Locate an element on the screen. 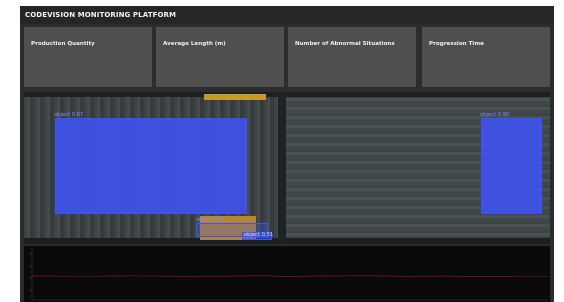  kpi-card-progression-time: Progression Time is located at coordinates (486, 57).